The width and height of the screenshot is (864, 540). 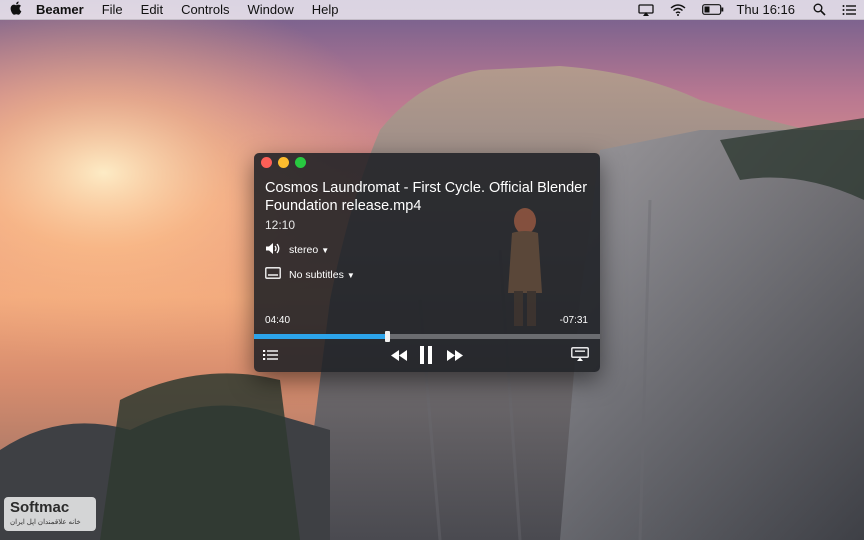 What do you see at coordinates (573, 320) in the screenshot?
I see `remaining-time: -07:31` at bounding box center [573, 320].